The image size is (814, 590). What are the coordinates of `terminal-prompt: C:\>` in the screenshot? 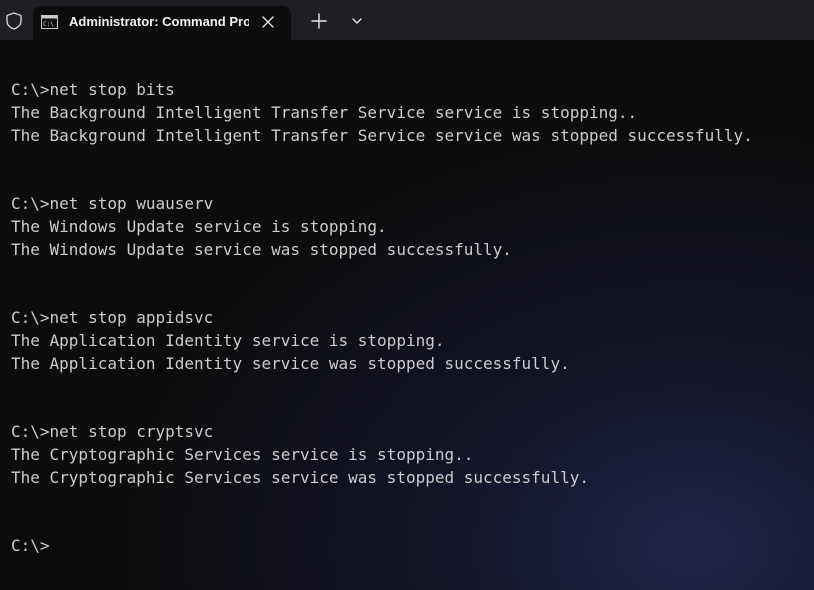 It's located at (30, 546).